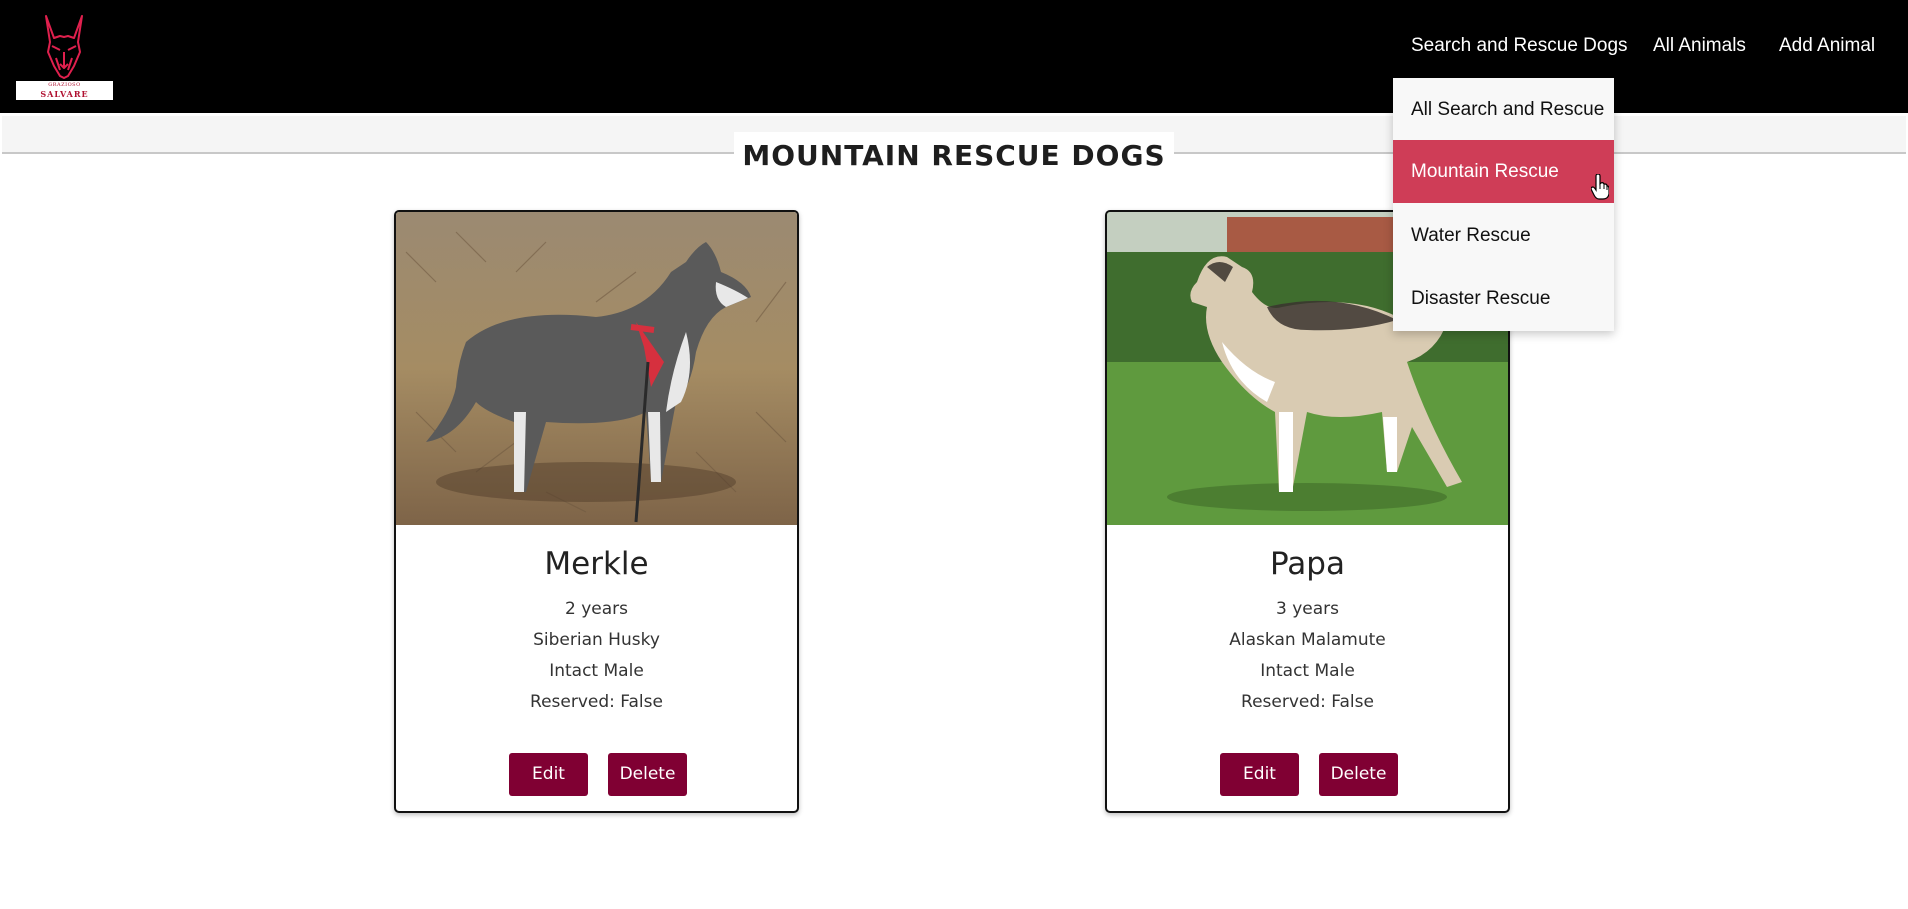 Image resolution: width=1908 pixels, height=909 pixels. I want to click on animal-breed: Alaskan Malamute, so click(1307, 640).